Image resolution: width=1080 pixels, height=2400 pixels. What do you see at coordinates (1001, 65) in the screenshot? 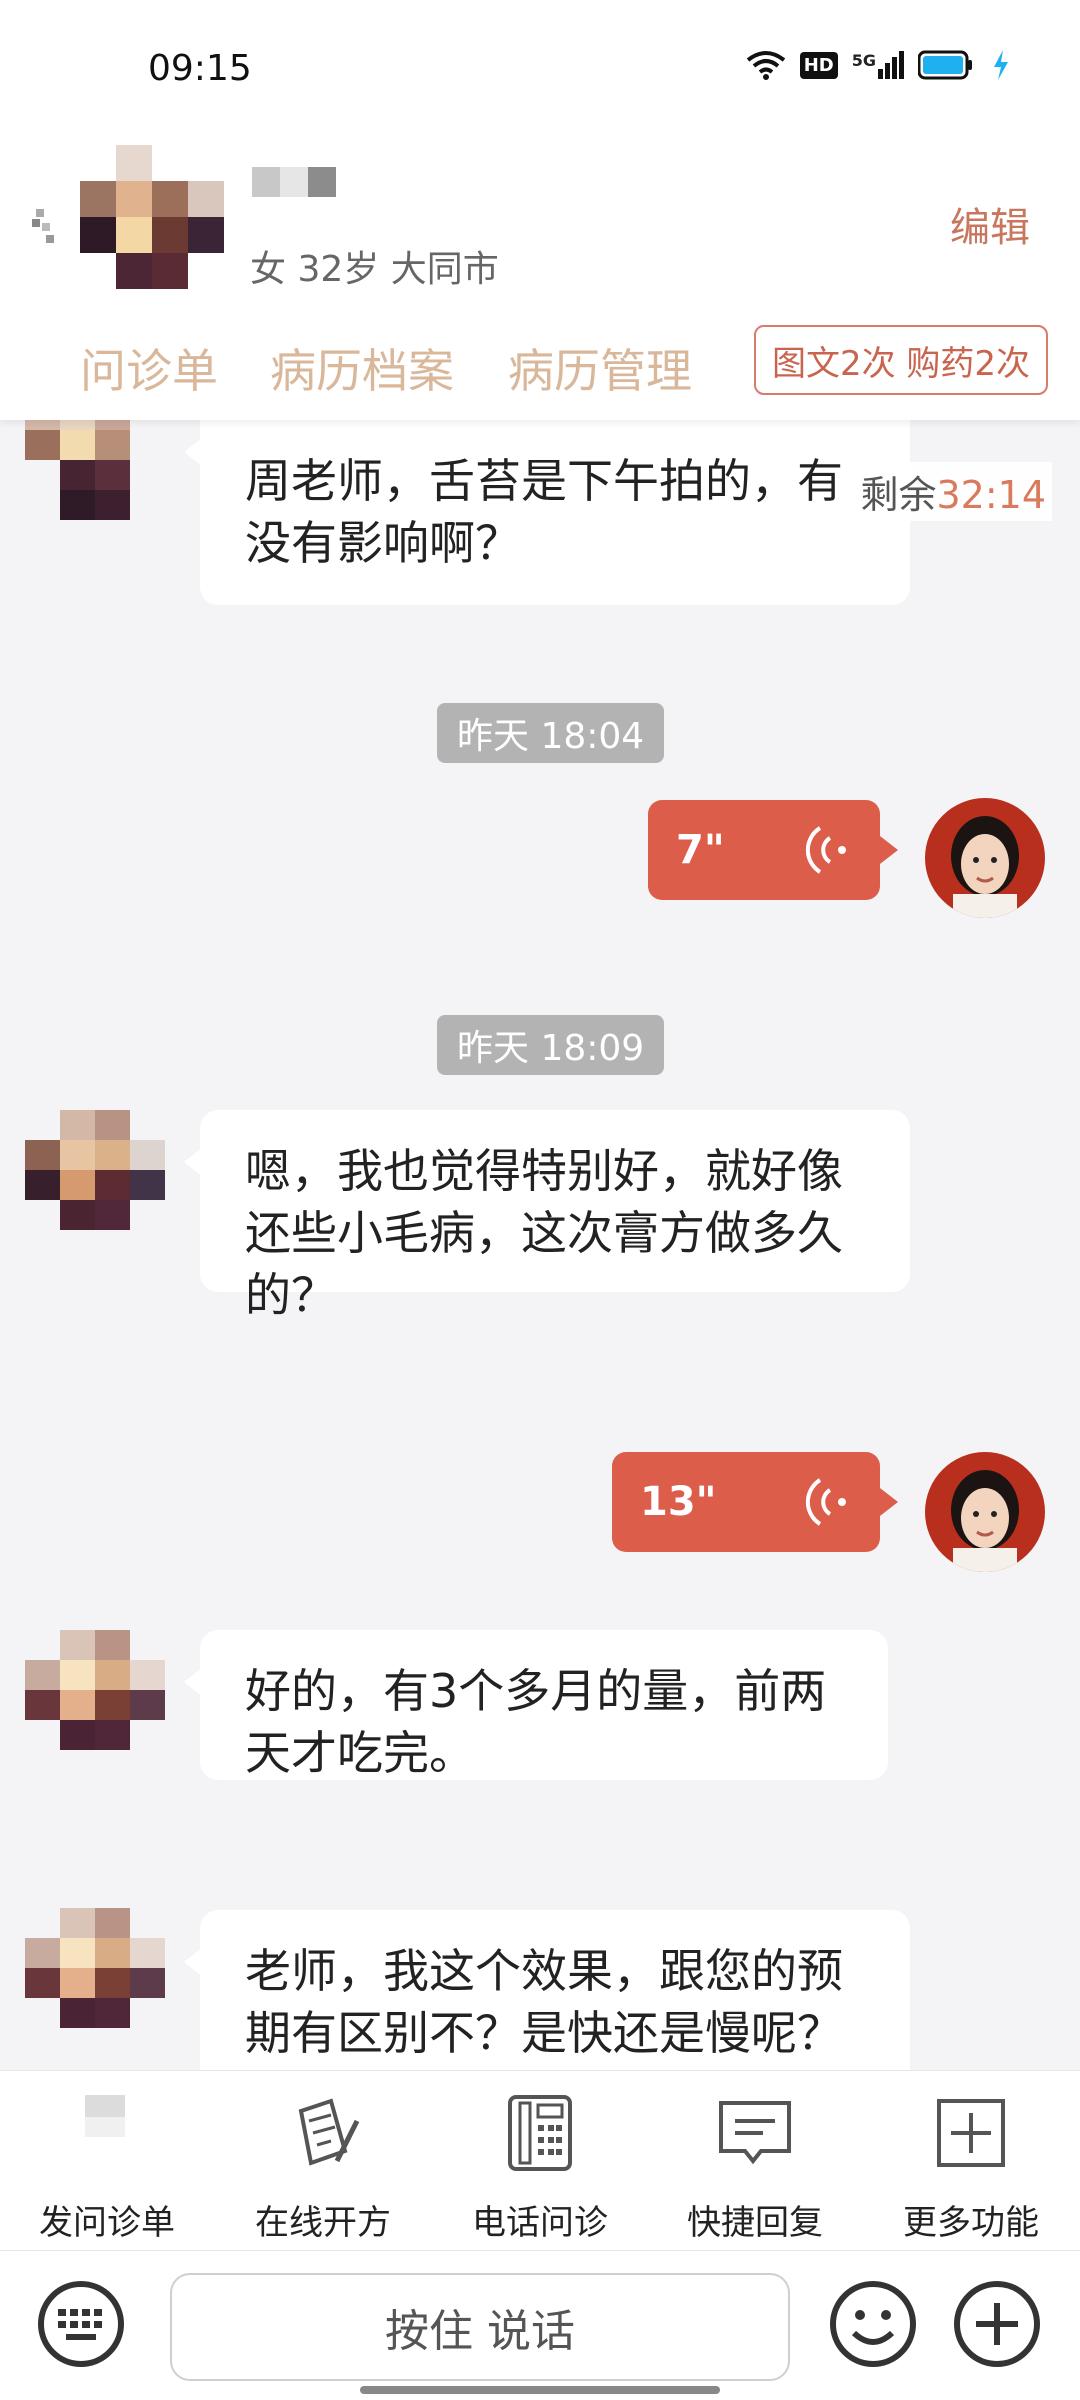
I see `charging-icon` at bounding box center [1001, 65].